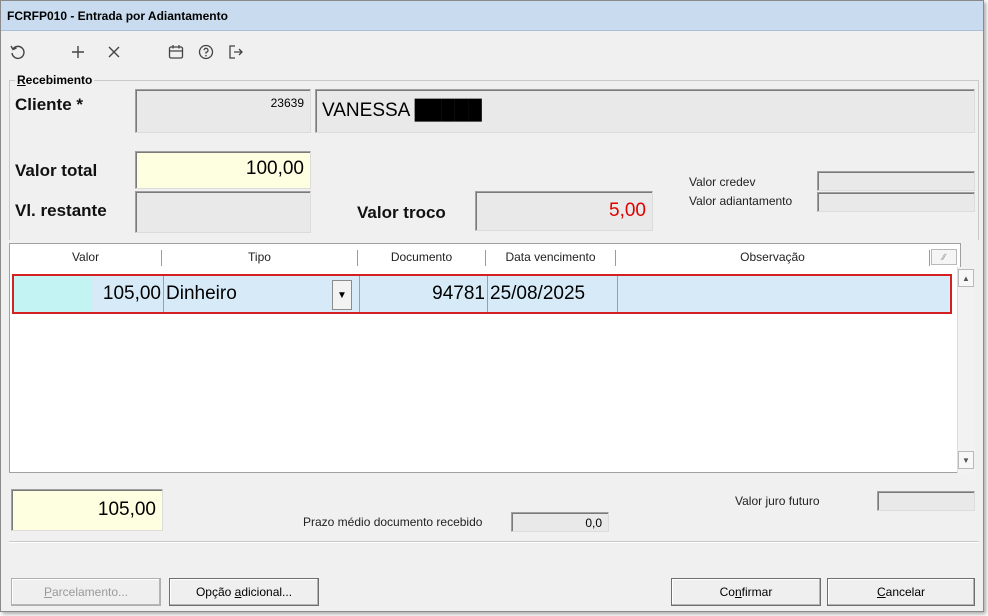  Describe the element at coordinates (287, 103) in the screenshot. I see `cliente-code: 23639` at that location.